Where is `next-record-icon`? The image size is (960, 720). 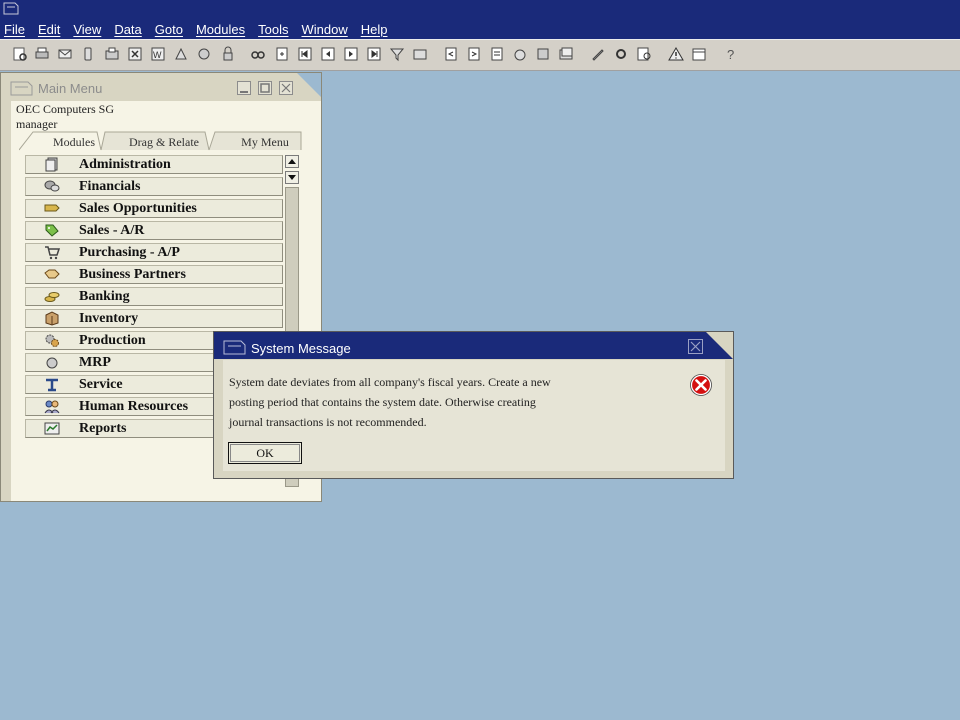
next-record-icon is located at coordinates (351, 54).